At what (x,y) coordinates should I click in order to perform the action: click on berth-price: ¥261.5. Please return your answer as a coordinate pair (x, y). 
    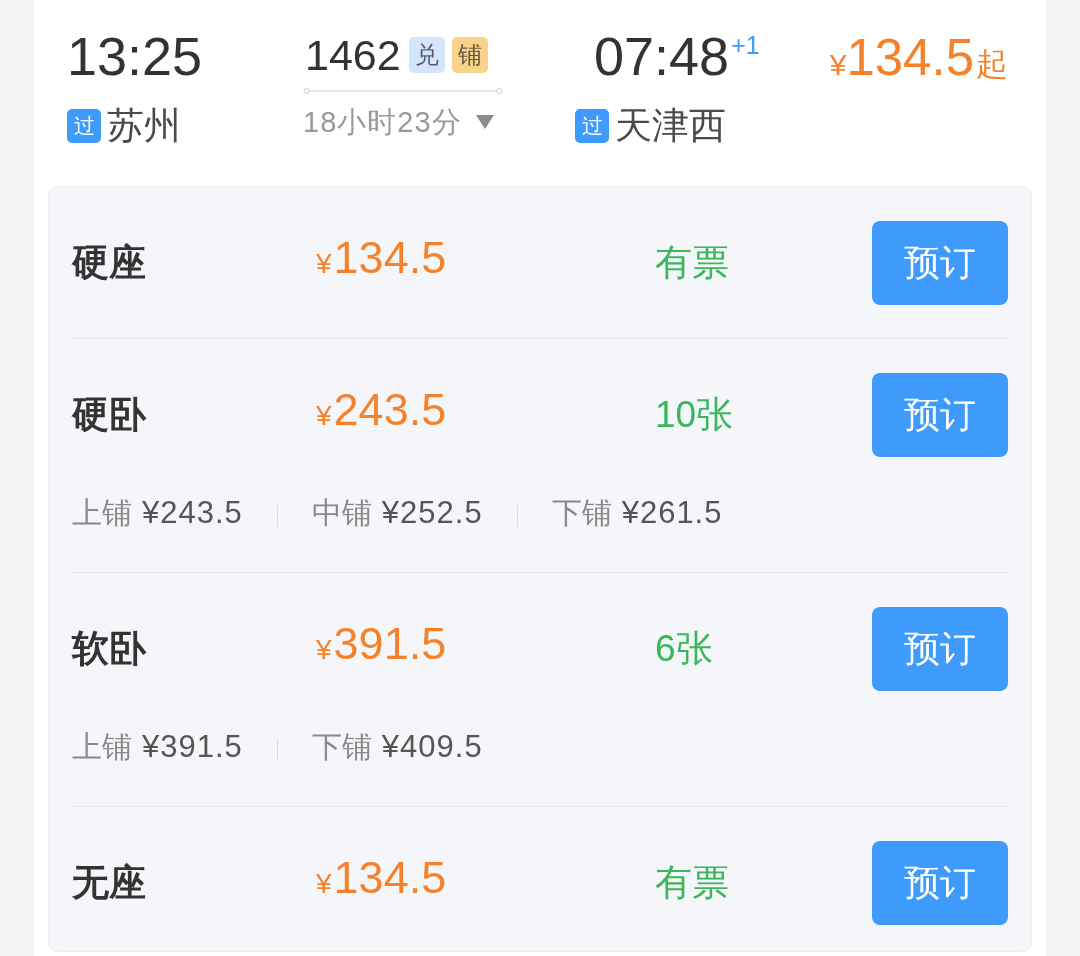
    Looking at the image, I should click on (672, 513).